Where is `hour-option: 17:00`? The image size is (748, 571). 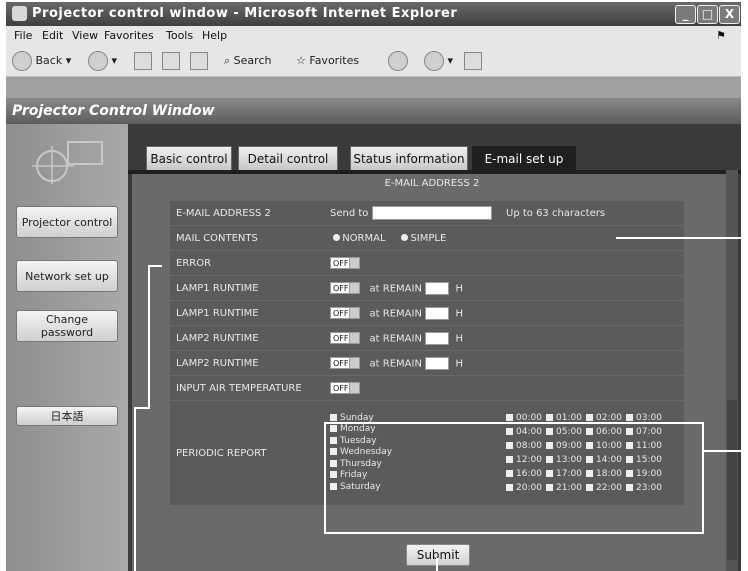
hour-option: 17:00 is located at coordinates (566, 474).